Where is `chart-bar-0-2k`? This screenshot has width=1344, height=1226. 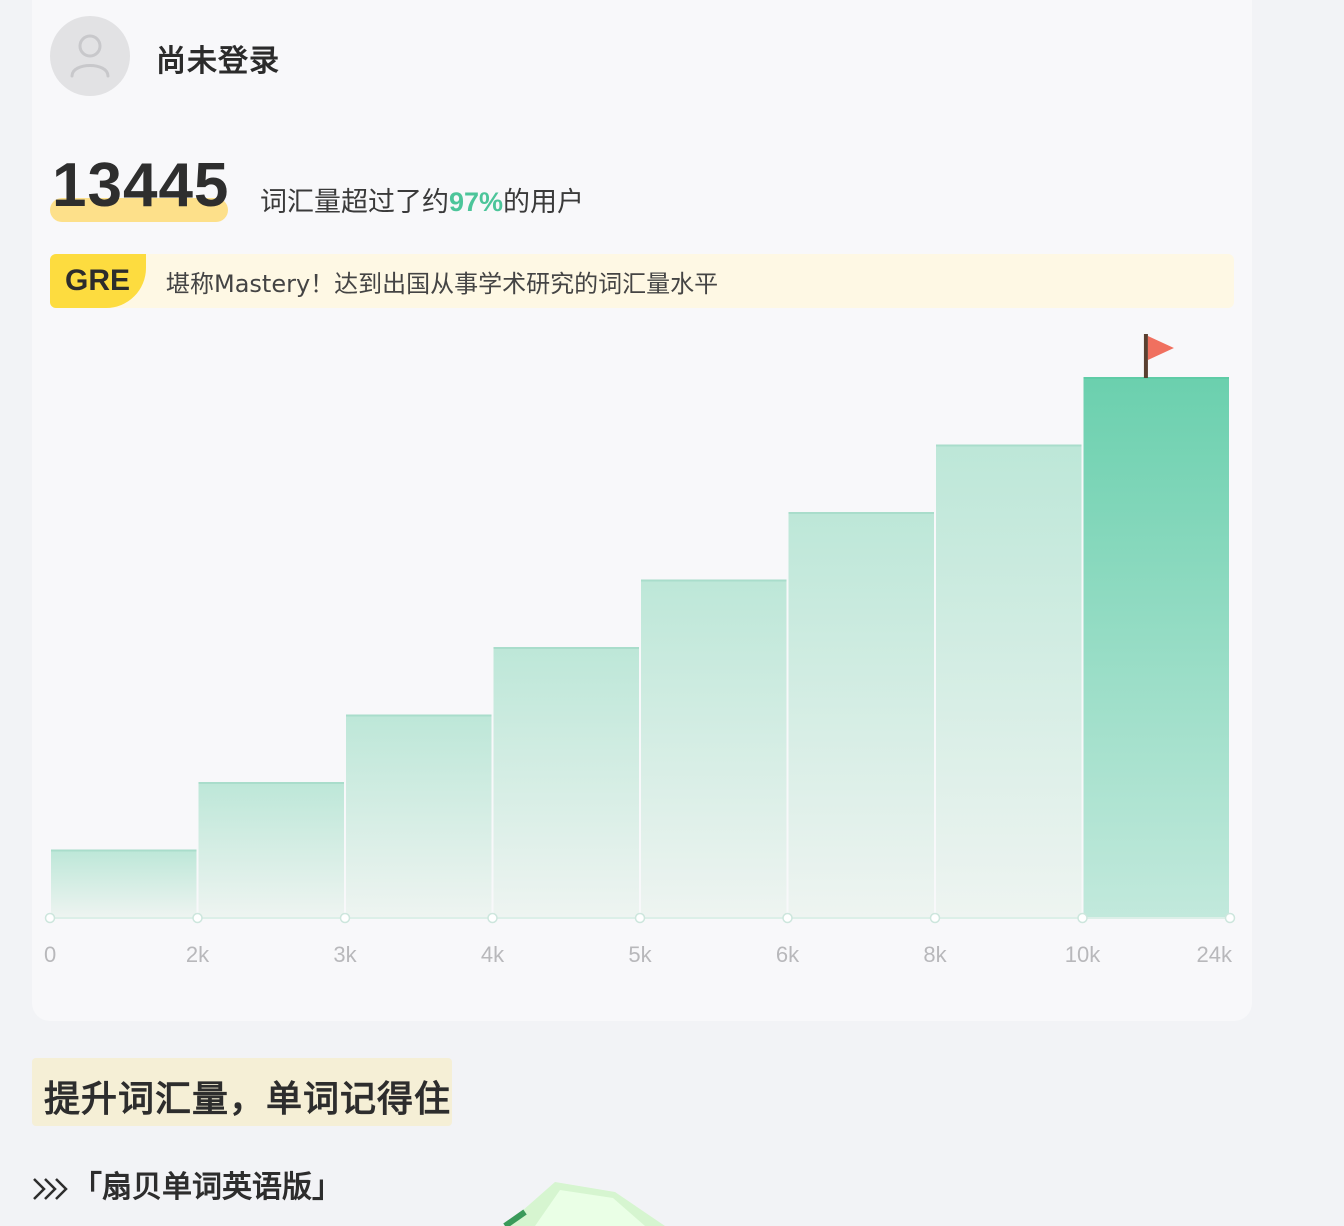
chart-bar-0-2k is located at coordinates (124, 884).